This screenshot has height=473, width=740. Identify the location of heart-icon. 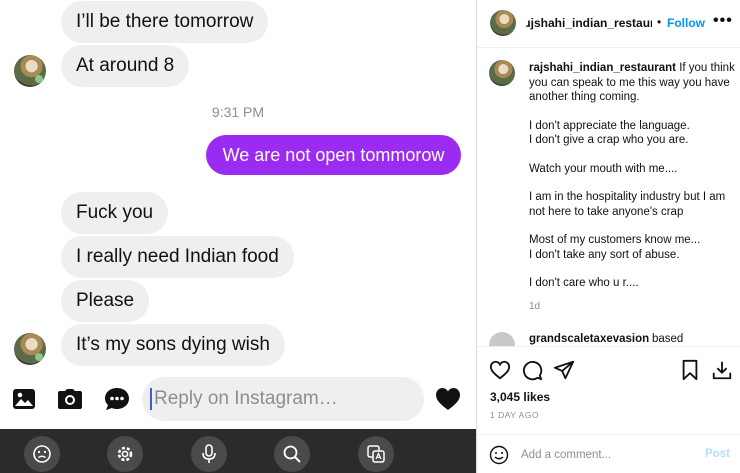
(448, 399).